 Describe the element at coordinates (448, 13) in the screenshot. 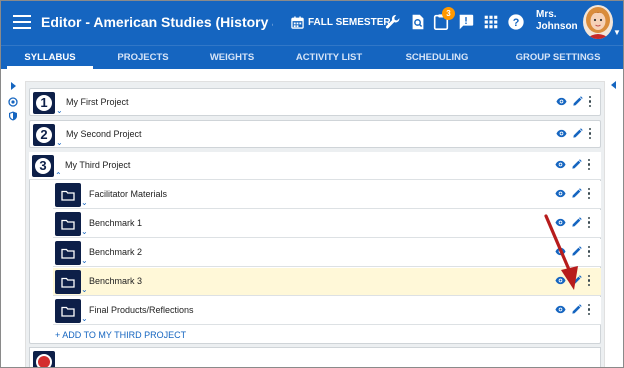

I see `notification-badge: 3` at that location.